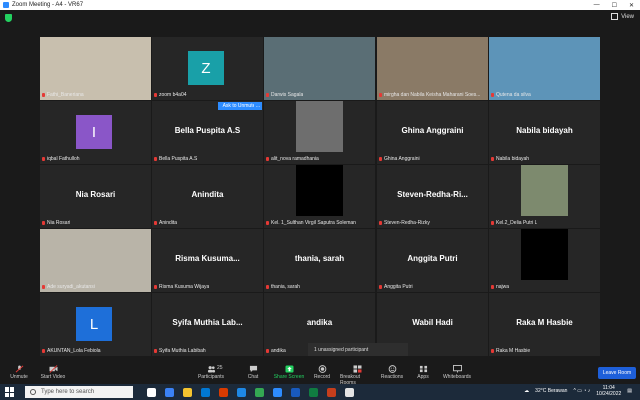 The width and height of the screenshot is (640, 400). Describe the element at coordinates (95, 260) in the screenshot. I see `participant-tile: Ade suryadi_akutansi` at that location.